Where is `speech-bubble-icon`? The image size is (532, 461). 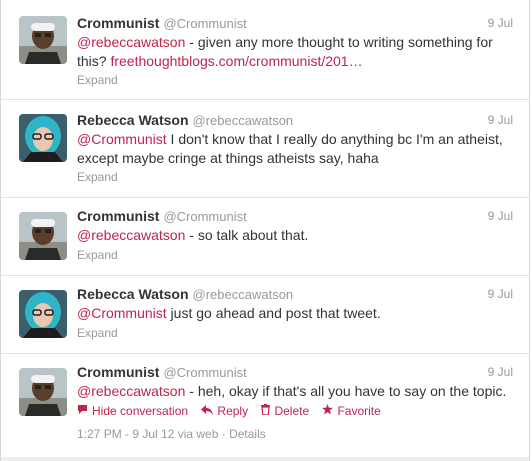
speech-bubble-icon is located at coordinates (82, 411).